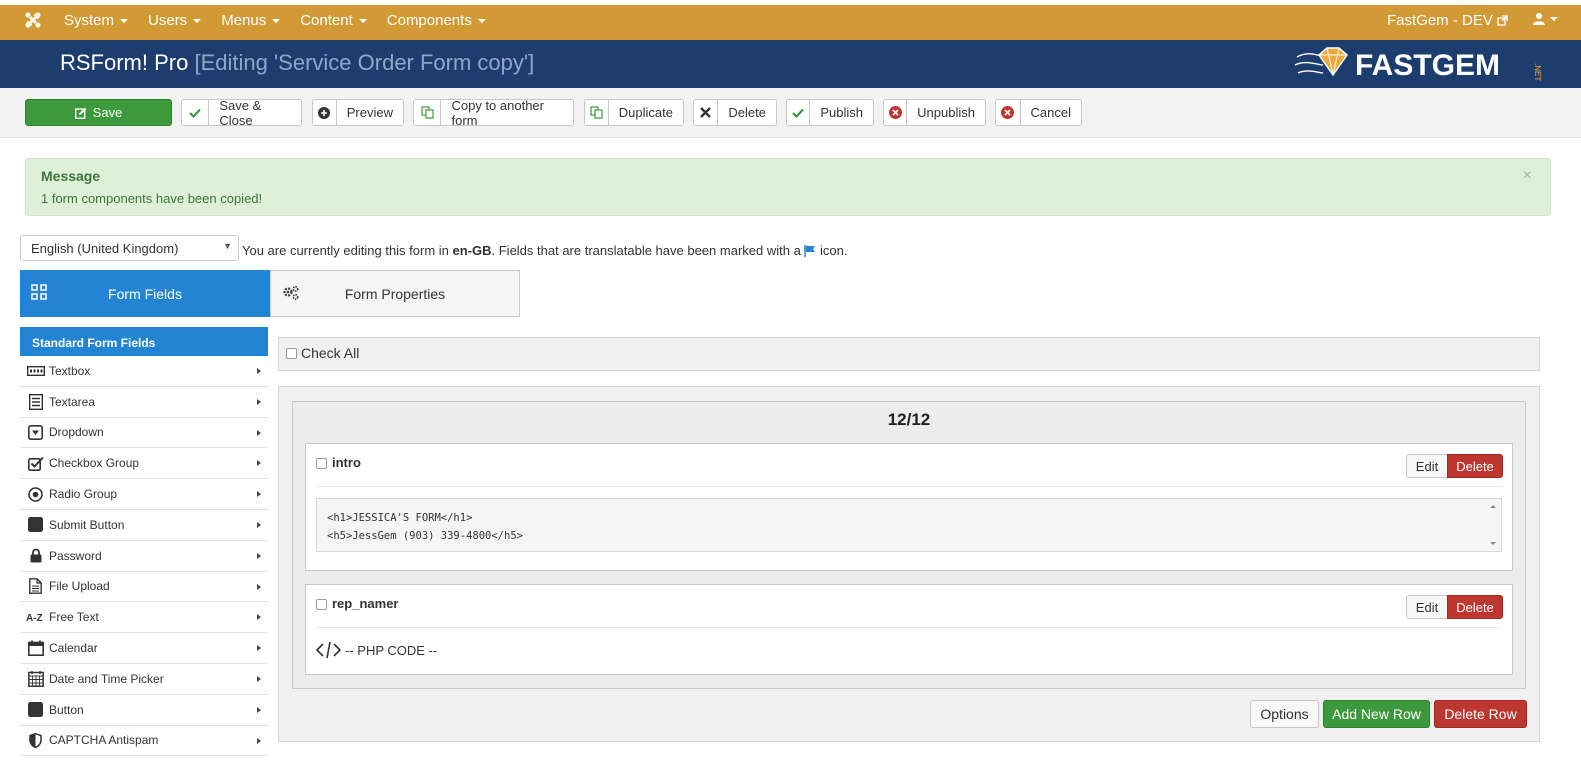 The width and height of the screenshot is (1581, 761). Describe the element at coordinates (346, 462) in the screenshot. I see `field-name: intro` at that location.